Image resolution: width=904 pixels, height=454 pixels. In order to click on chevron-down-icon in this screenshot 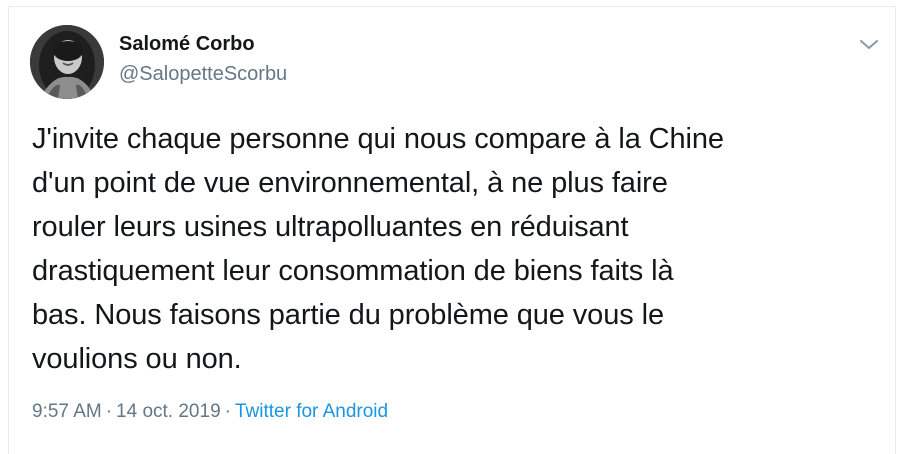, I will do `click(869, 45)`.